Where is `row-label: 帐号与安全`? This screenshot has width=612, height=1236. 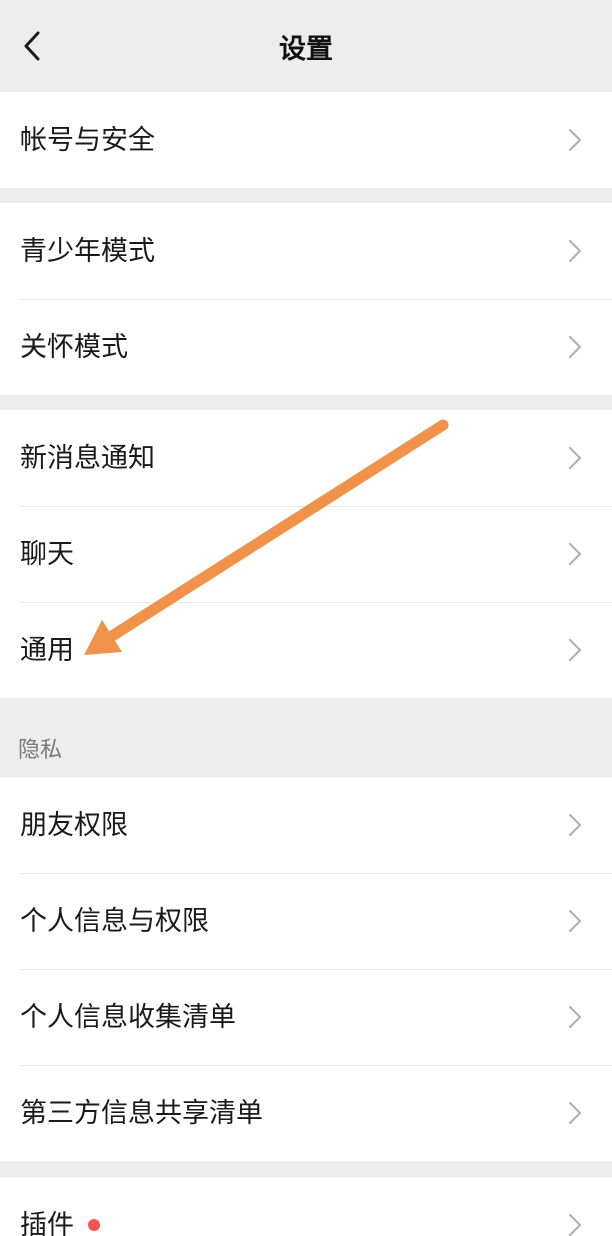 row-label: 帐号与安全 is located at coordinates (87, 140).